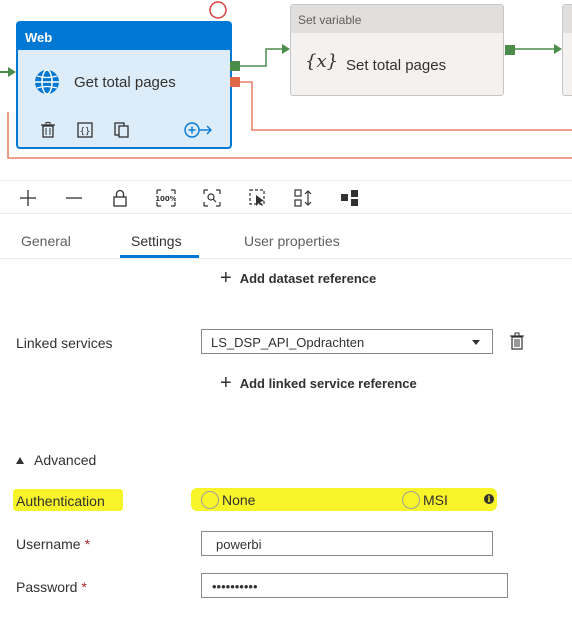 This screenshot has height=618, width=572. What do you see at coordinates (489, 499) in the screenshot?
I see `info-icon: i` at bounding box center [489, 499].